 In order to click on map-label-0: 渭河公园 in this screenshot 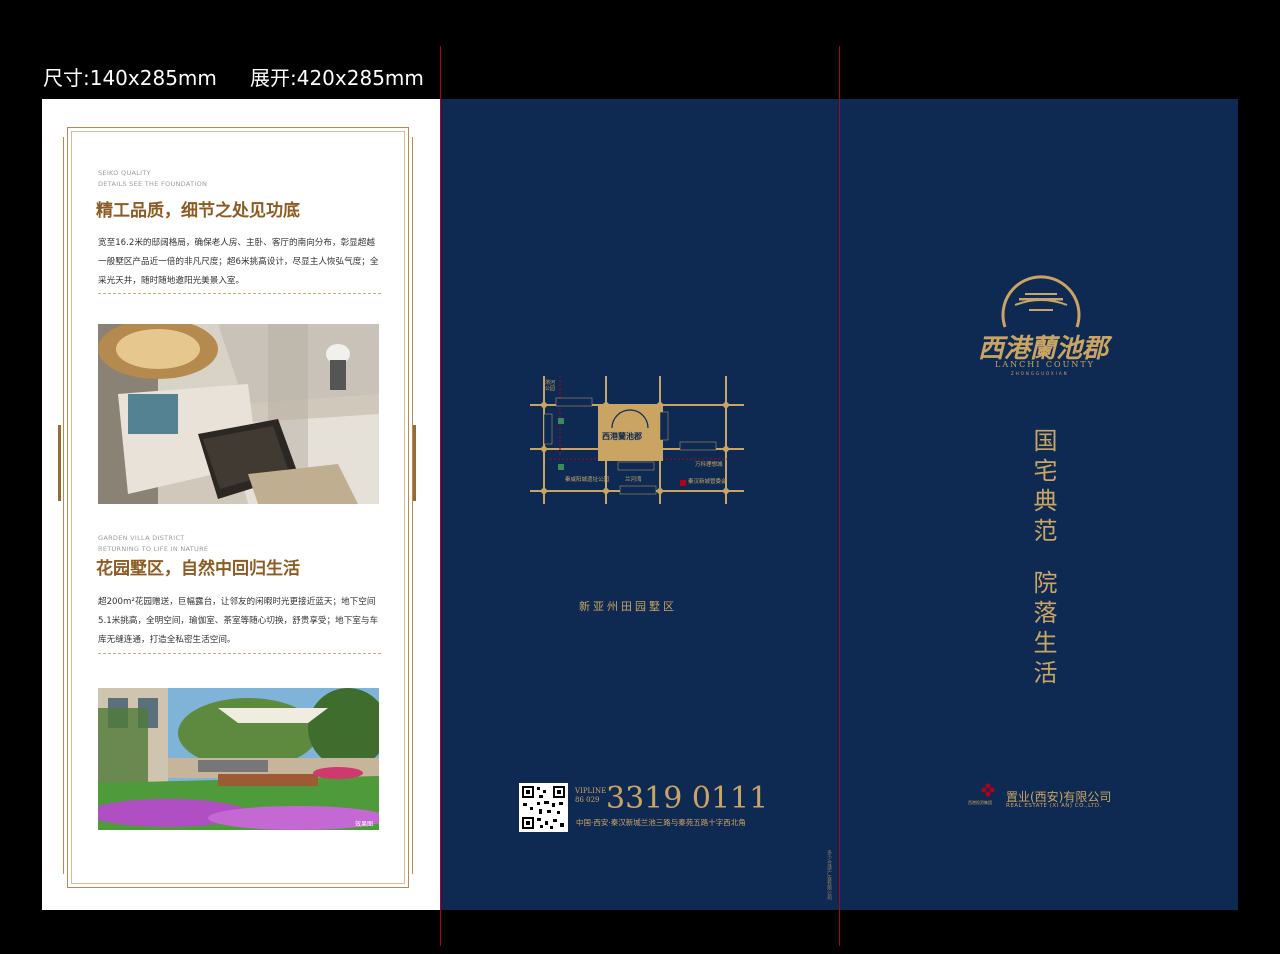, I will do `click(550, 386)`.